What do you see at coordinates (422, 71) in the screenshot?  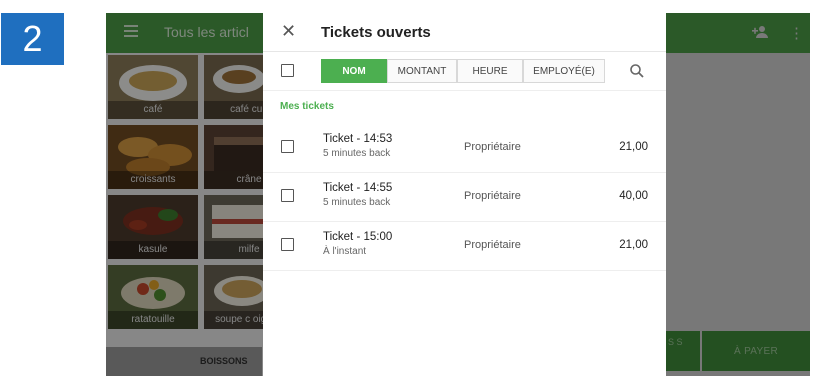 I see `sort-tab-montant: MONTANT` at bounding box center [422, 71].